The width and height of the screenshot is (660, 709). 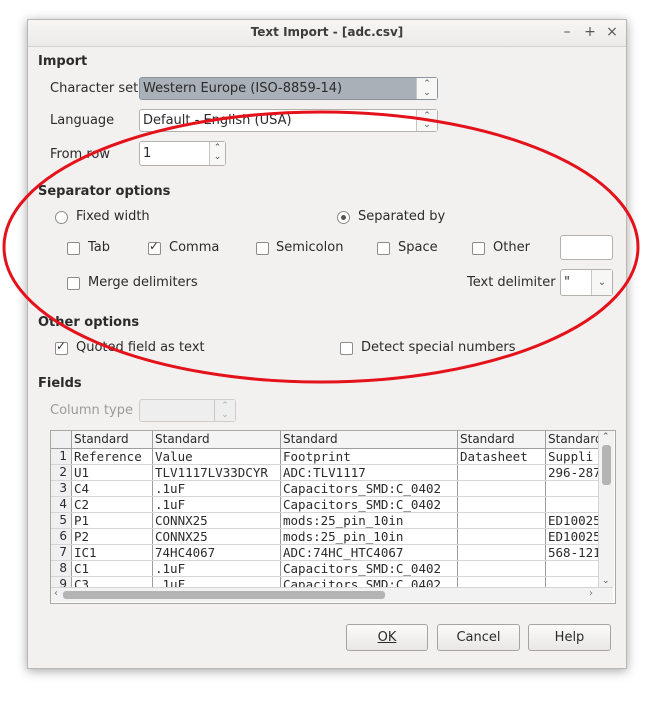 What do you see at coordinates (61, 217) in the screenshot?
I see `fixed-width-radio` at bounding box center [61, 217].